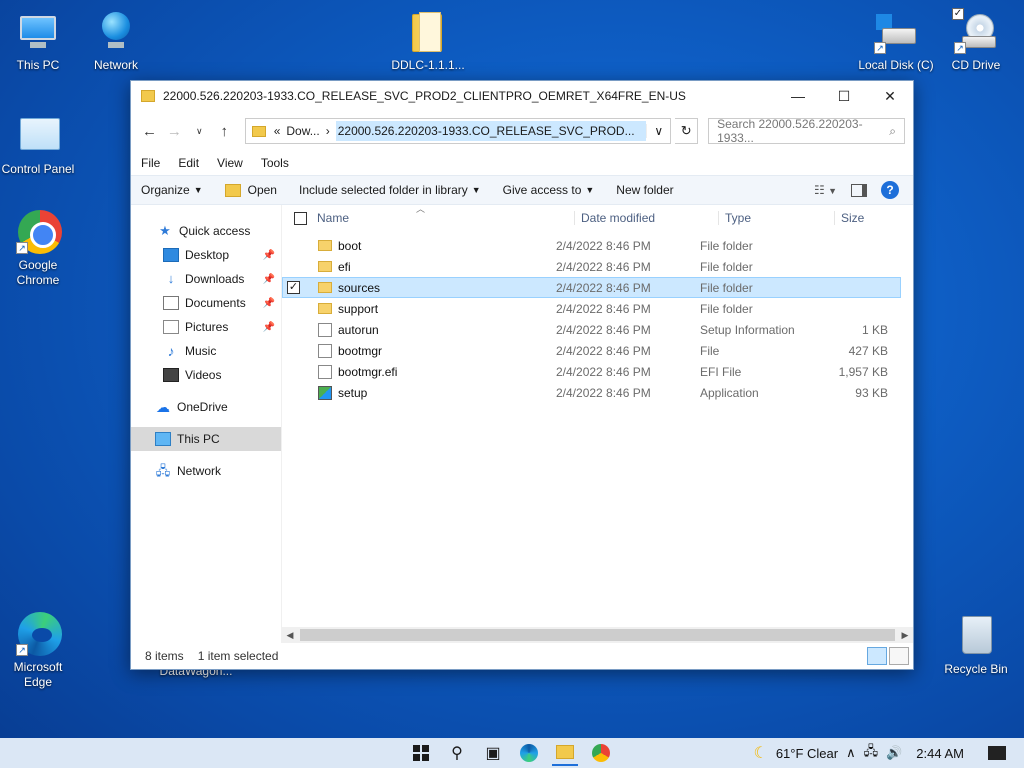 The height and width of the screenshot is (768, 1024). What do you see at coordinates (206, 407) in the screenshot?
I see `nav-item-onedrive: ☁ OneDrive` at bounding box center [206, 407].